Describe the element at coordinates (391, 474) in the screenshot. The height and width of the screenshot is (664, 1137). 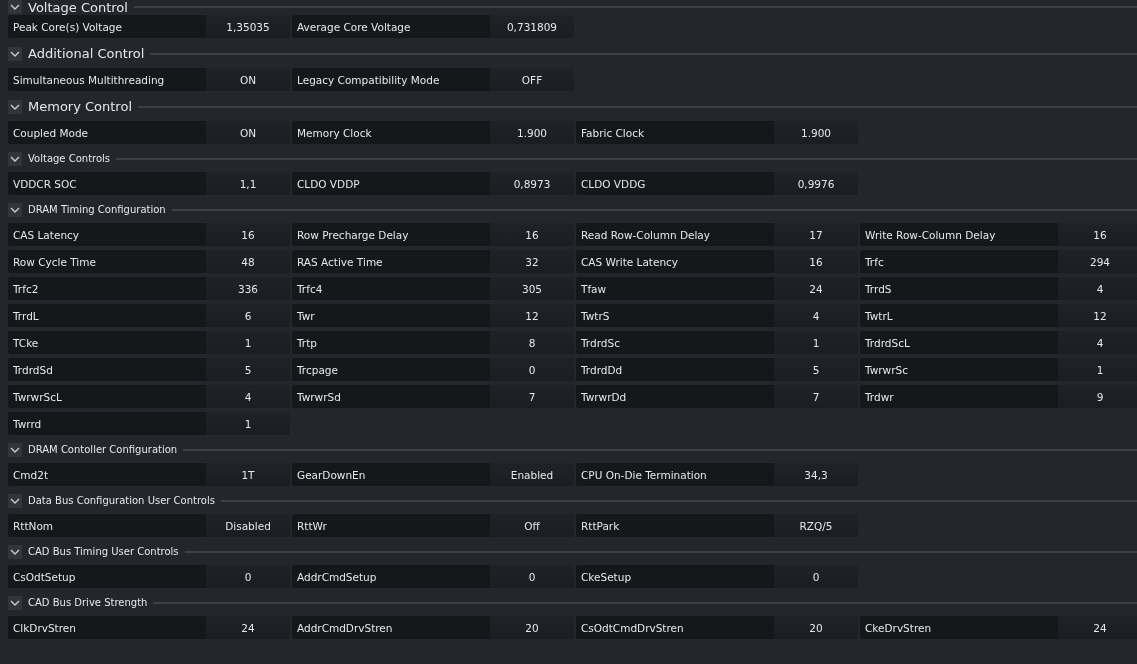
I see `setting-label: GearDownEn` at that location.